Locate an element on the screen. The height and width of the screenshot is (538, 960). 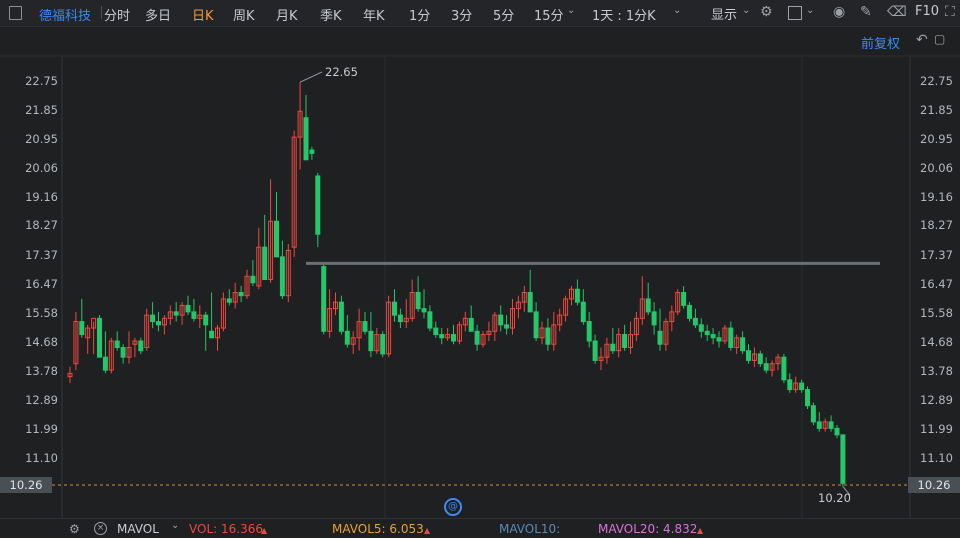
close-icon: × is located at coordinates (100, 528).